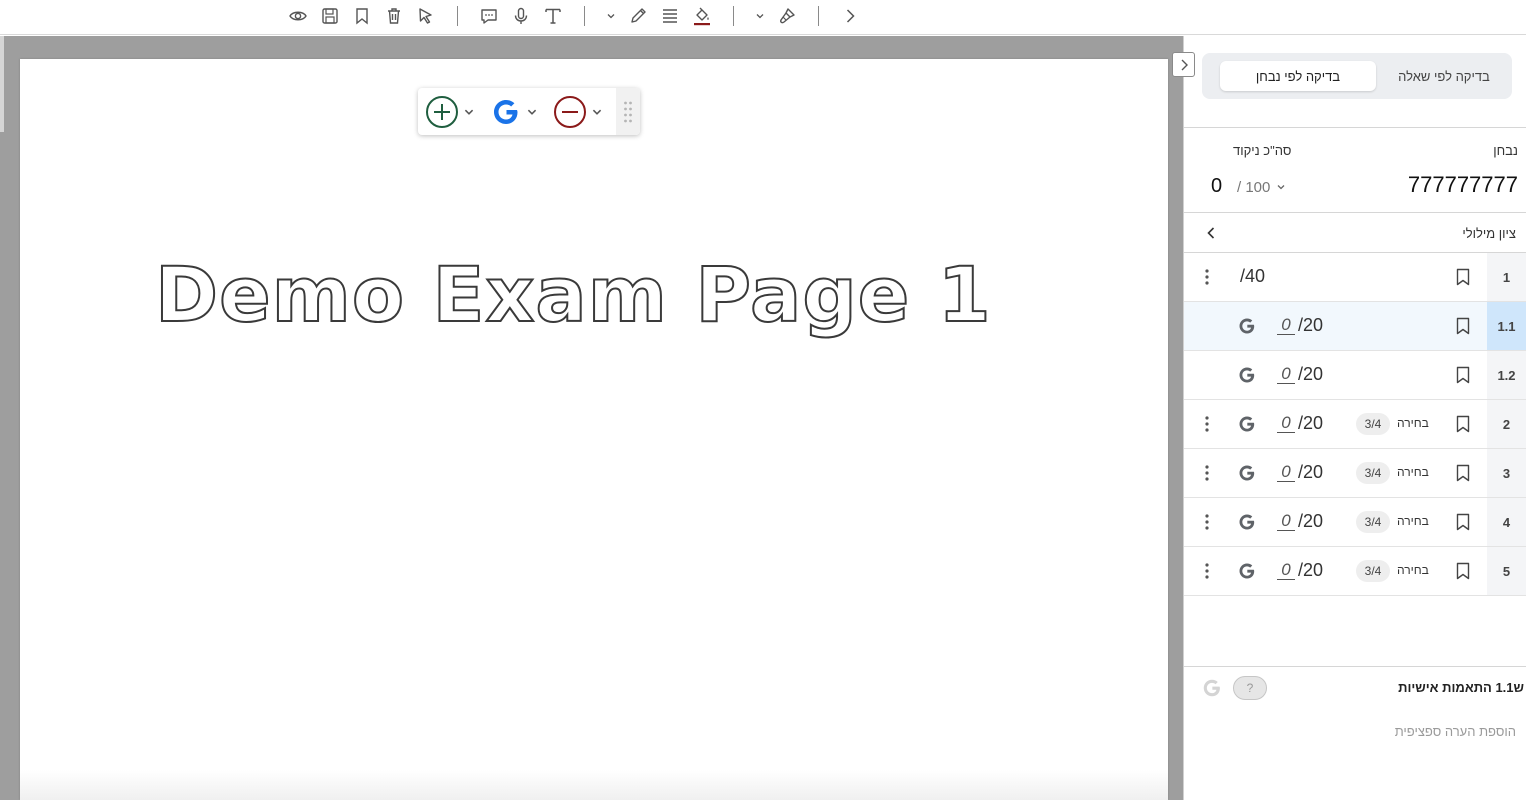 This screenshot has width=1526, height=800. Describe the element at coordinates (1506, 375) in the screenshot. I see `question-number: 1.2` at that location.